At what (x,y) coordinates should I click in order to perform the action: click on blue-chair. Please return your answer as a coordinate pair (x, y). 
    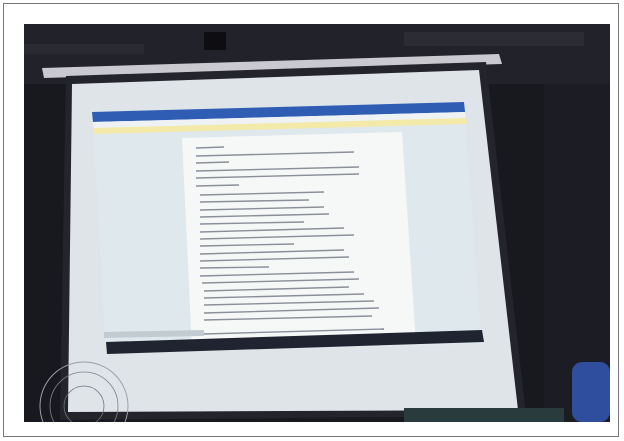
    Looking at the image, I should click on (591, 392).